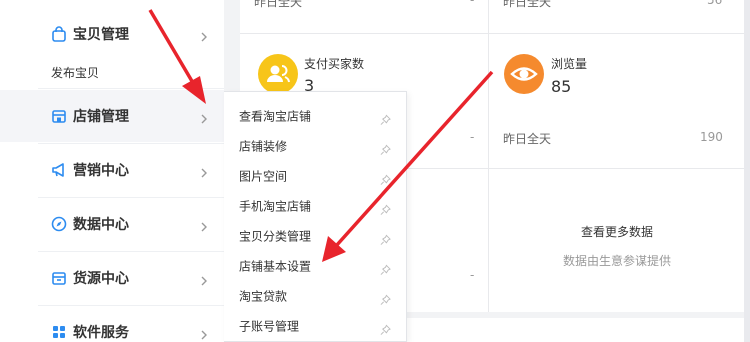 This screenshot has width=750, height=342. I want to click on box-icon, so click(59, 278).